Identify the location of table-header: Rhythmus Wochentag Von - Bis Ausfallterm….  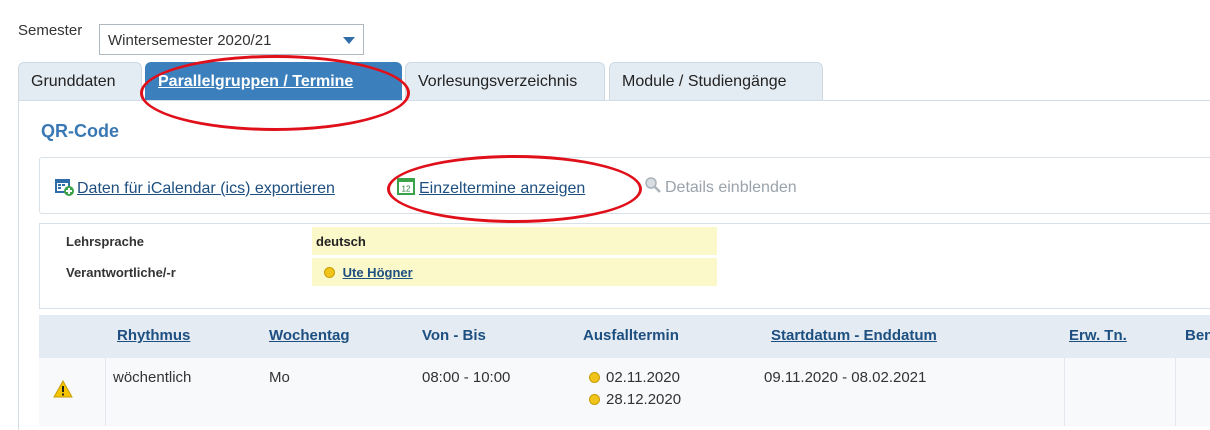
(624, 336).